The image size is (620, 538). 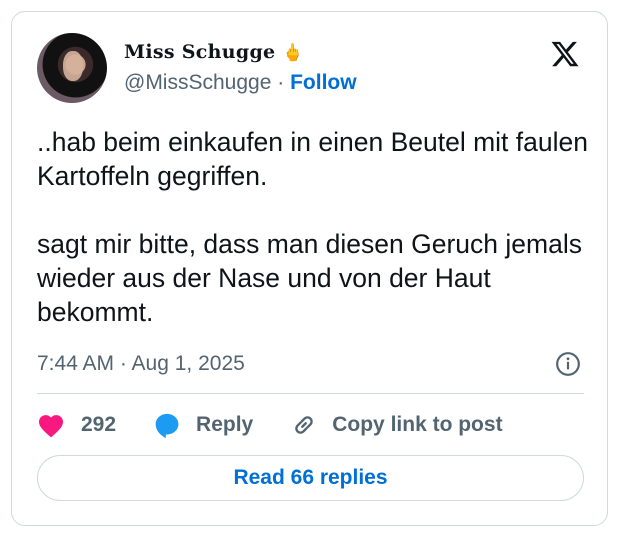 I want to click on display-name-text: Miss Schugge, so click(x=200, y=52).